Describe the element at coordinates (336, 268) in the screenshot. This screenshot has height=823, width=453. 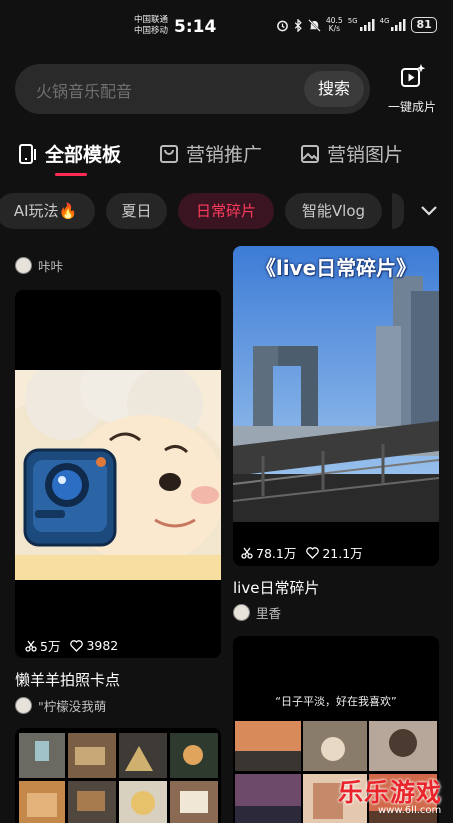
I see `cover-title: 《live日常碎片》` at that location.